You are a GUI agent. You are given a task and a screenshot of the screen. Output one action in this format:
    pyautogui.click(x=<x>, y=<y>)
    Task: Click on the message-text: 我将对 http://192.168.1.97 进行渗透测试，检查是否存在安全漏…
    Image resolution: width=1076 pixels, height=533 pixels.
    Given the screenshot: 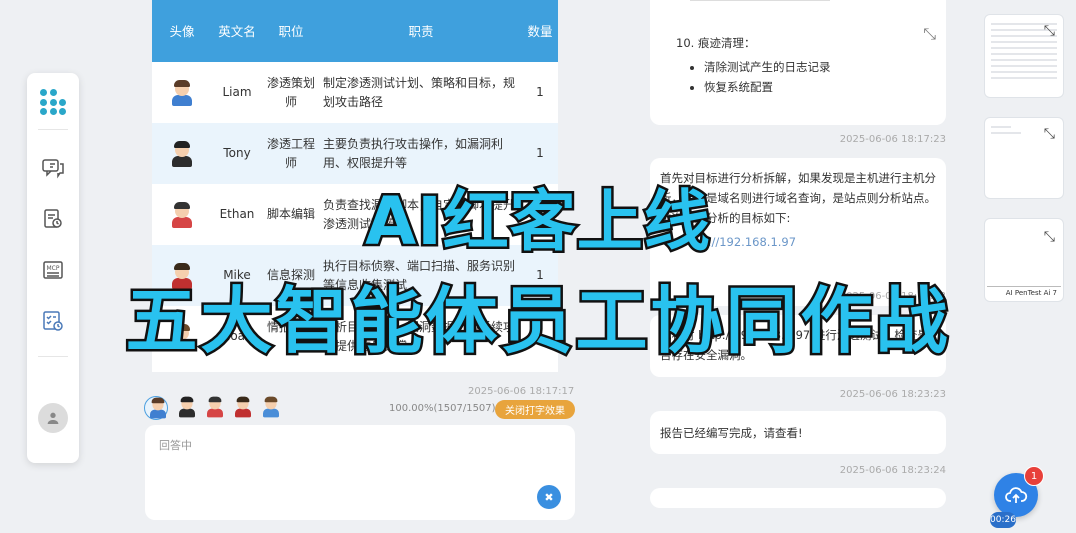 What is the action you would take?
    pyautogui.click(x=794, y=345)
    